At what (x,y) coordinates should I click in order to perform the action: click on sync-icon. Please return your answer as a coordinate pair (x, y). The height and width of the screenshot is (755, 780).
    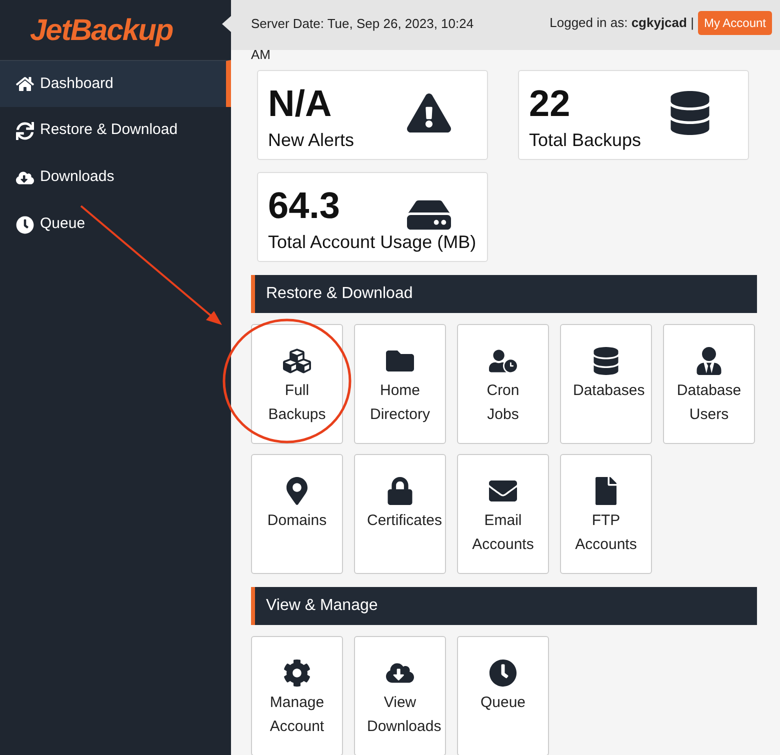
    Looking at the image, I should click on (25, 131).